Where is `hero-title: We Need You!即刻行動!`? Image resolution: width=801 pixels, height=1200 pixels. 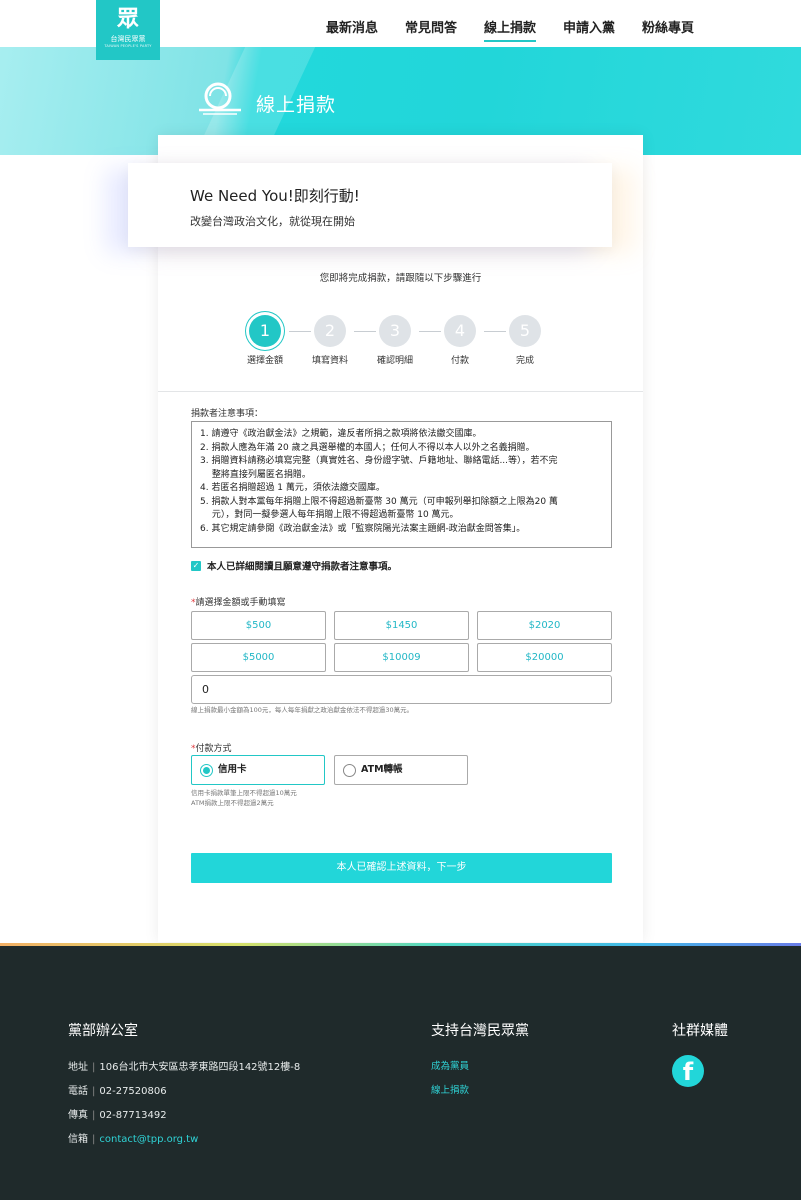
hero-title: We Need You!即刻行動! is located at coordinates (275, 196).